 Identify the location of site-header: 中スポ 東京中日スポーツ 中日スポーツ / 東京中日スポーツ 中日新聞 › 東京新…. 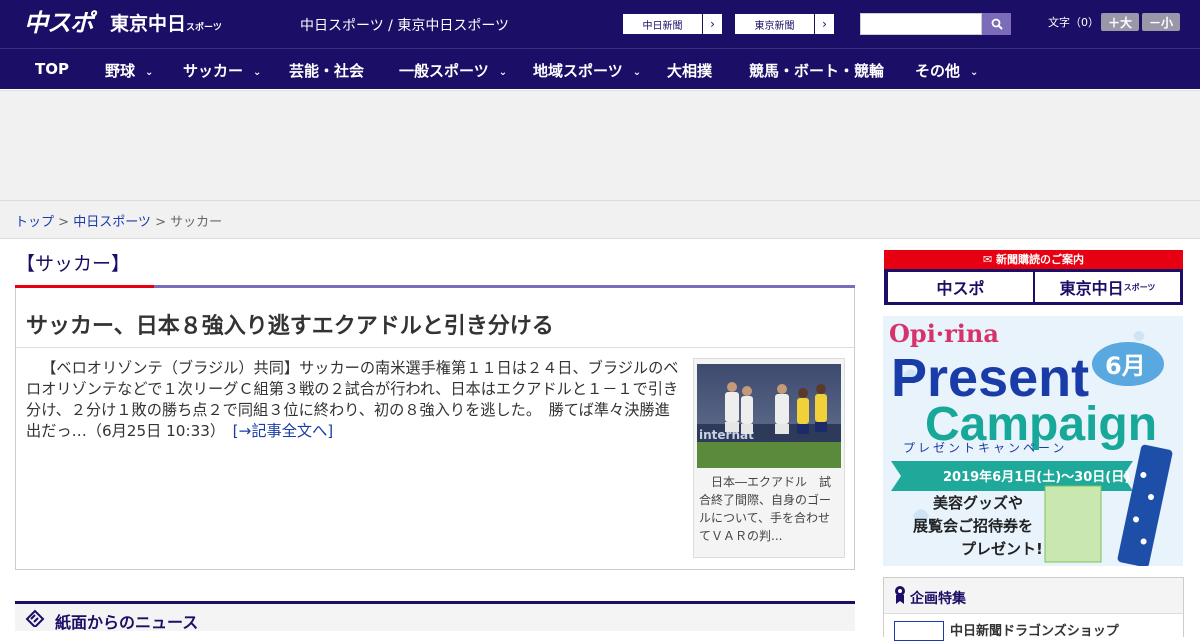
(600, 24).